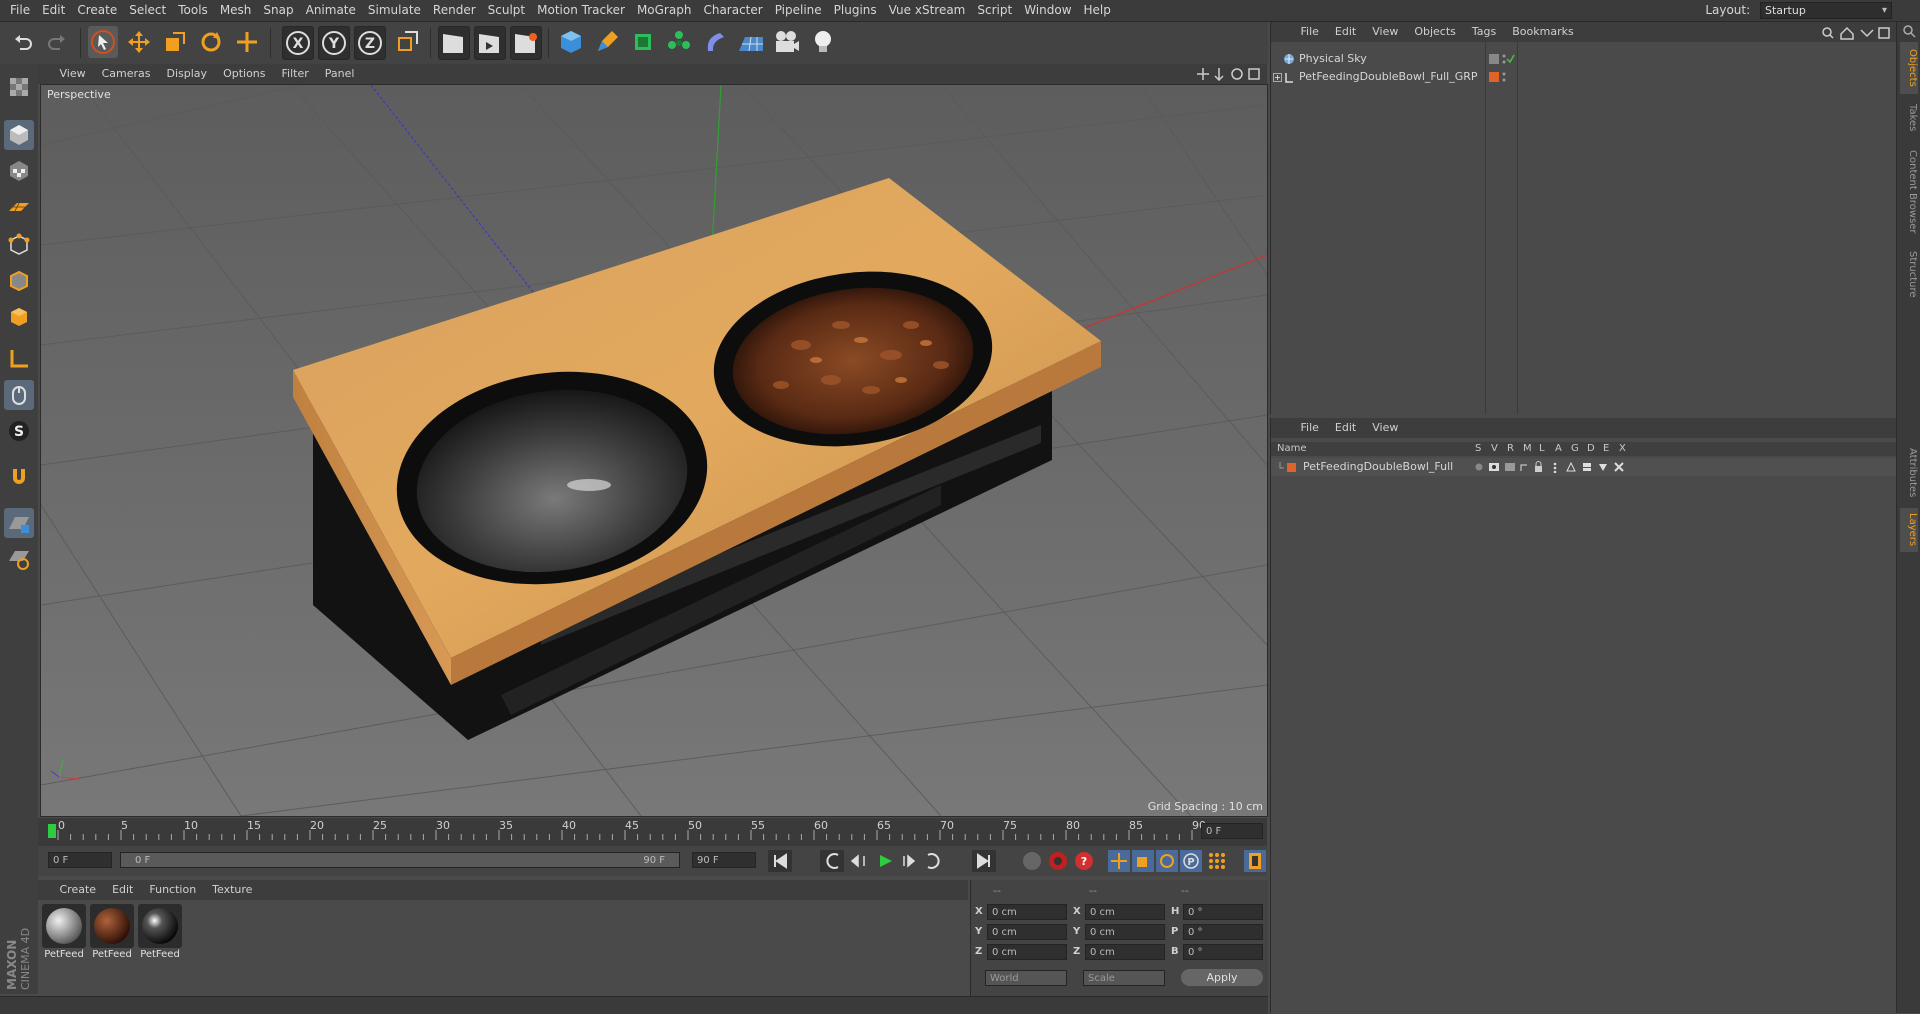  I want to click on make-editable-button, so click(19, 87).